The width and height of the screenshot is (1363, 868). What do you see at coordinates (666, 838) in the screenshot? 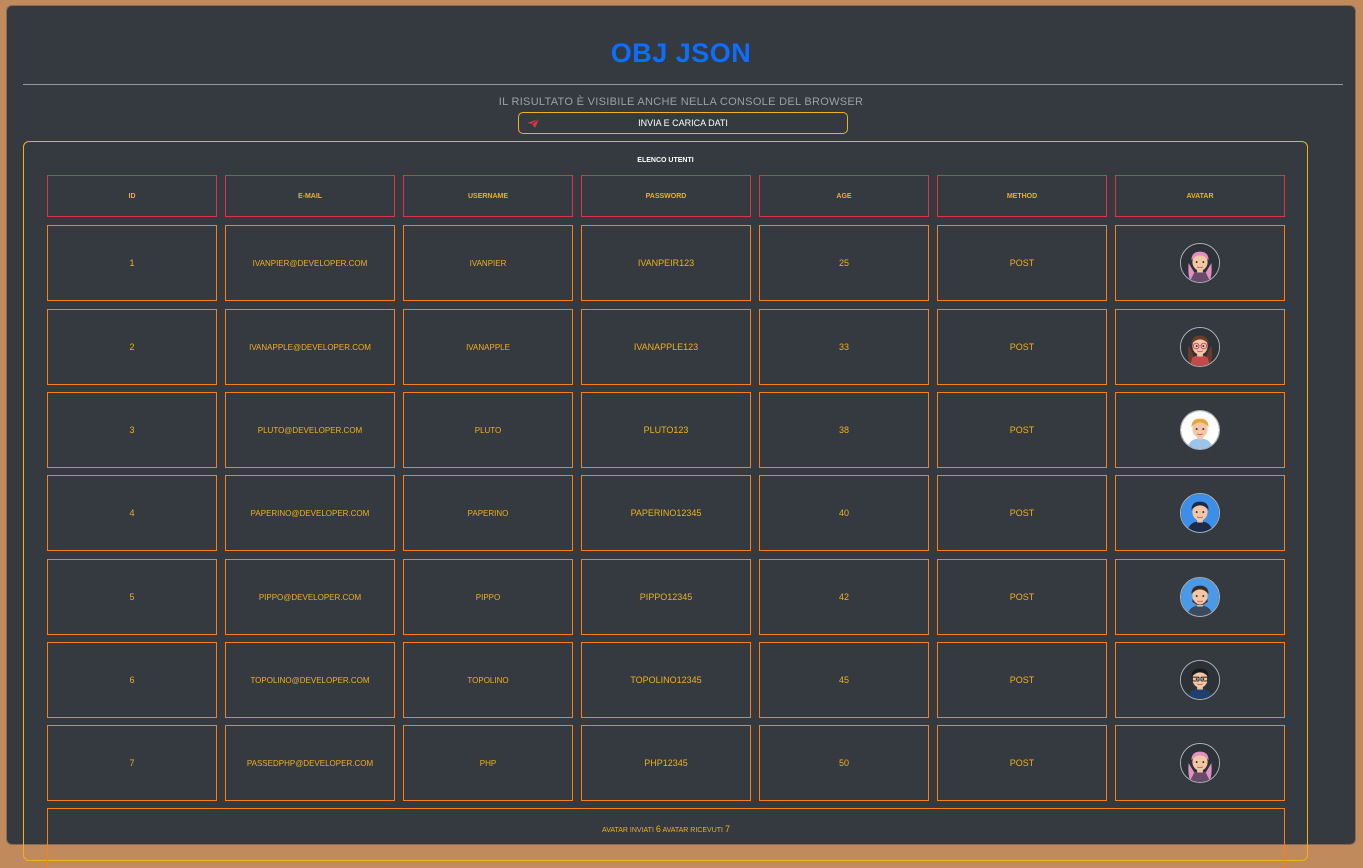
I see `avatar-summary: avatar inviati 6 avatar ricevuti 7` at bounding box center [666, 838].